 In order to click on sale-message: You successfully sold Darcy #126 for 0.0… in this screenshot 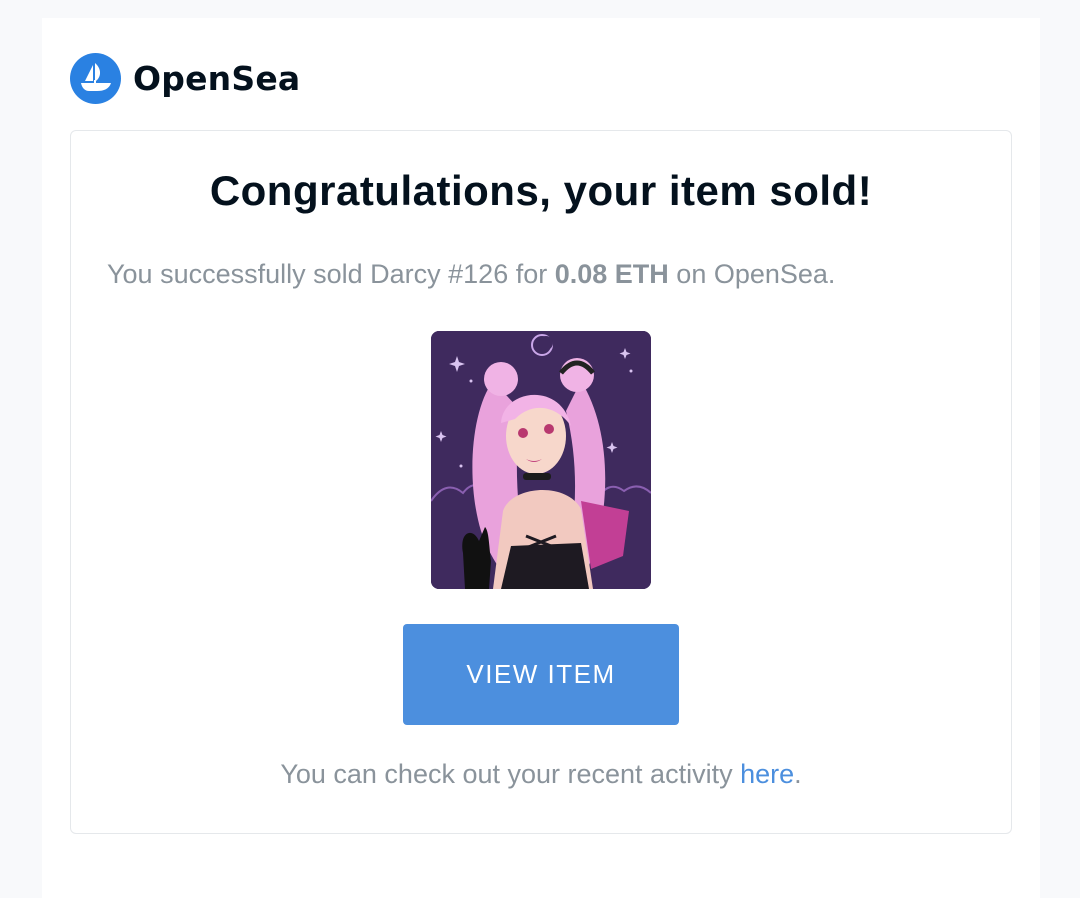, I will do `click(471, 274)`.